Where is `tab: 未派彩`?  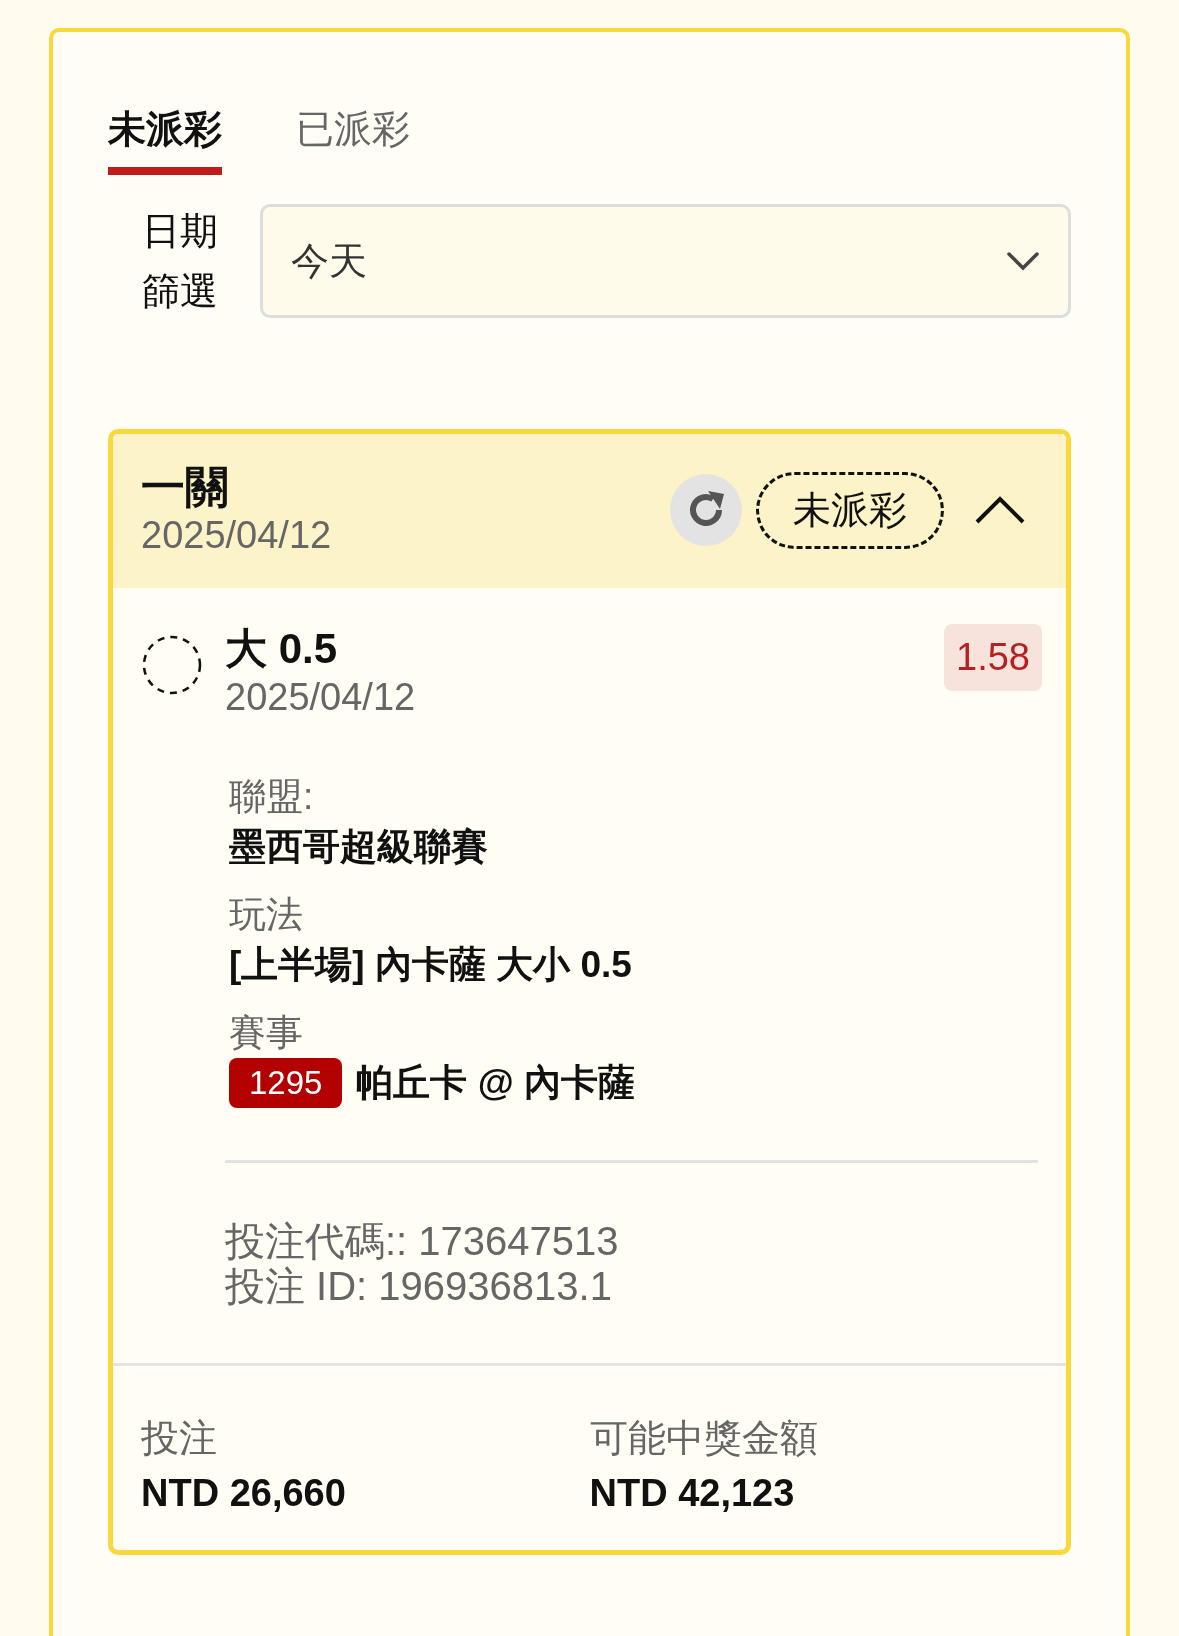 tab: 未派彩 is located at coordinates (165, 139).